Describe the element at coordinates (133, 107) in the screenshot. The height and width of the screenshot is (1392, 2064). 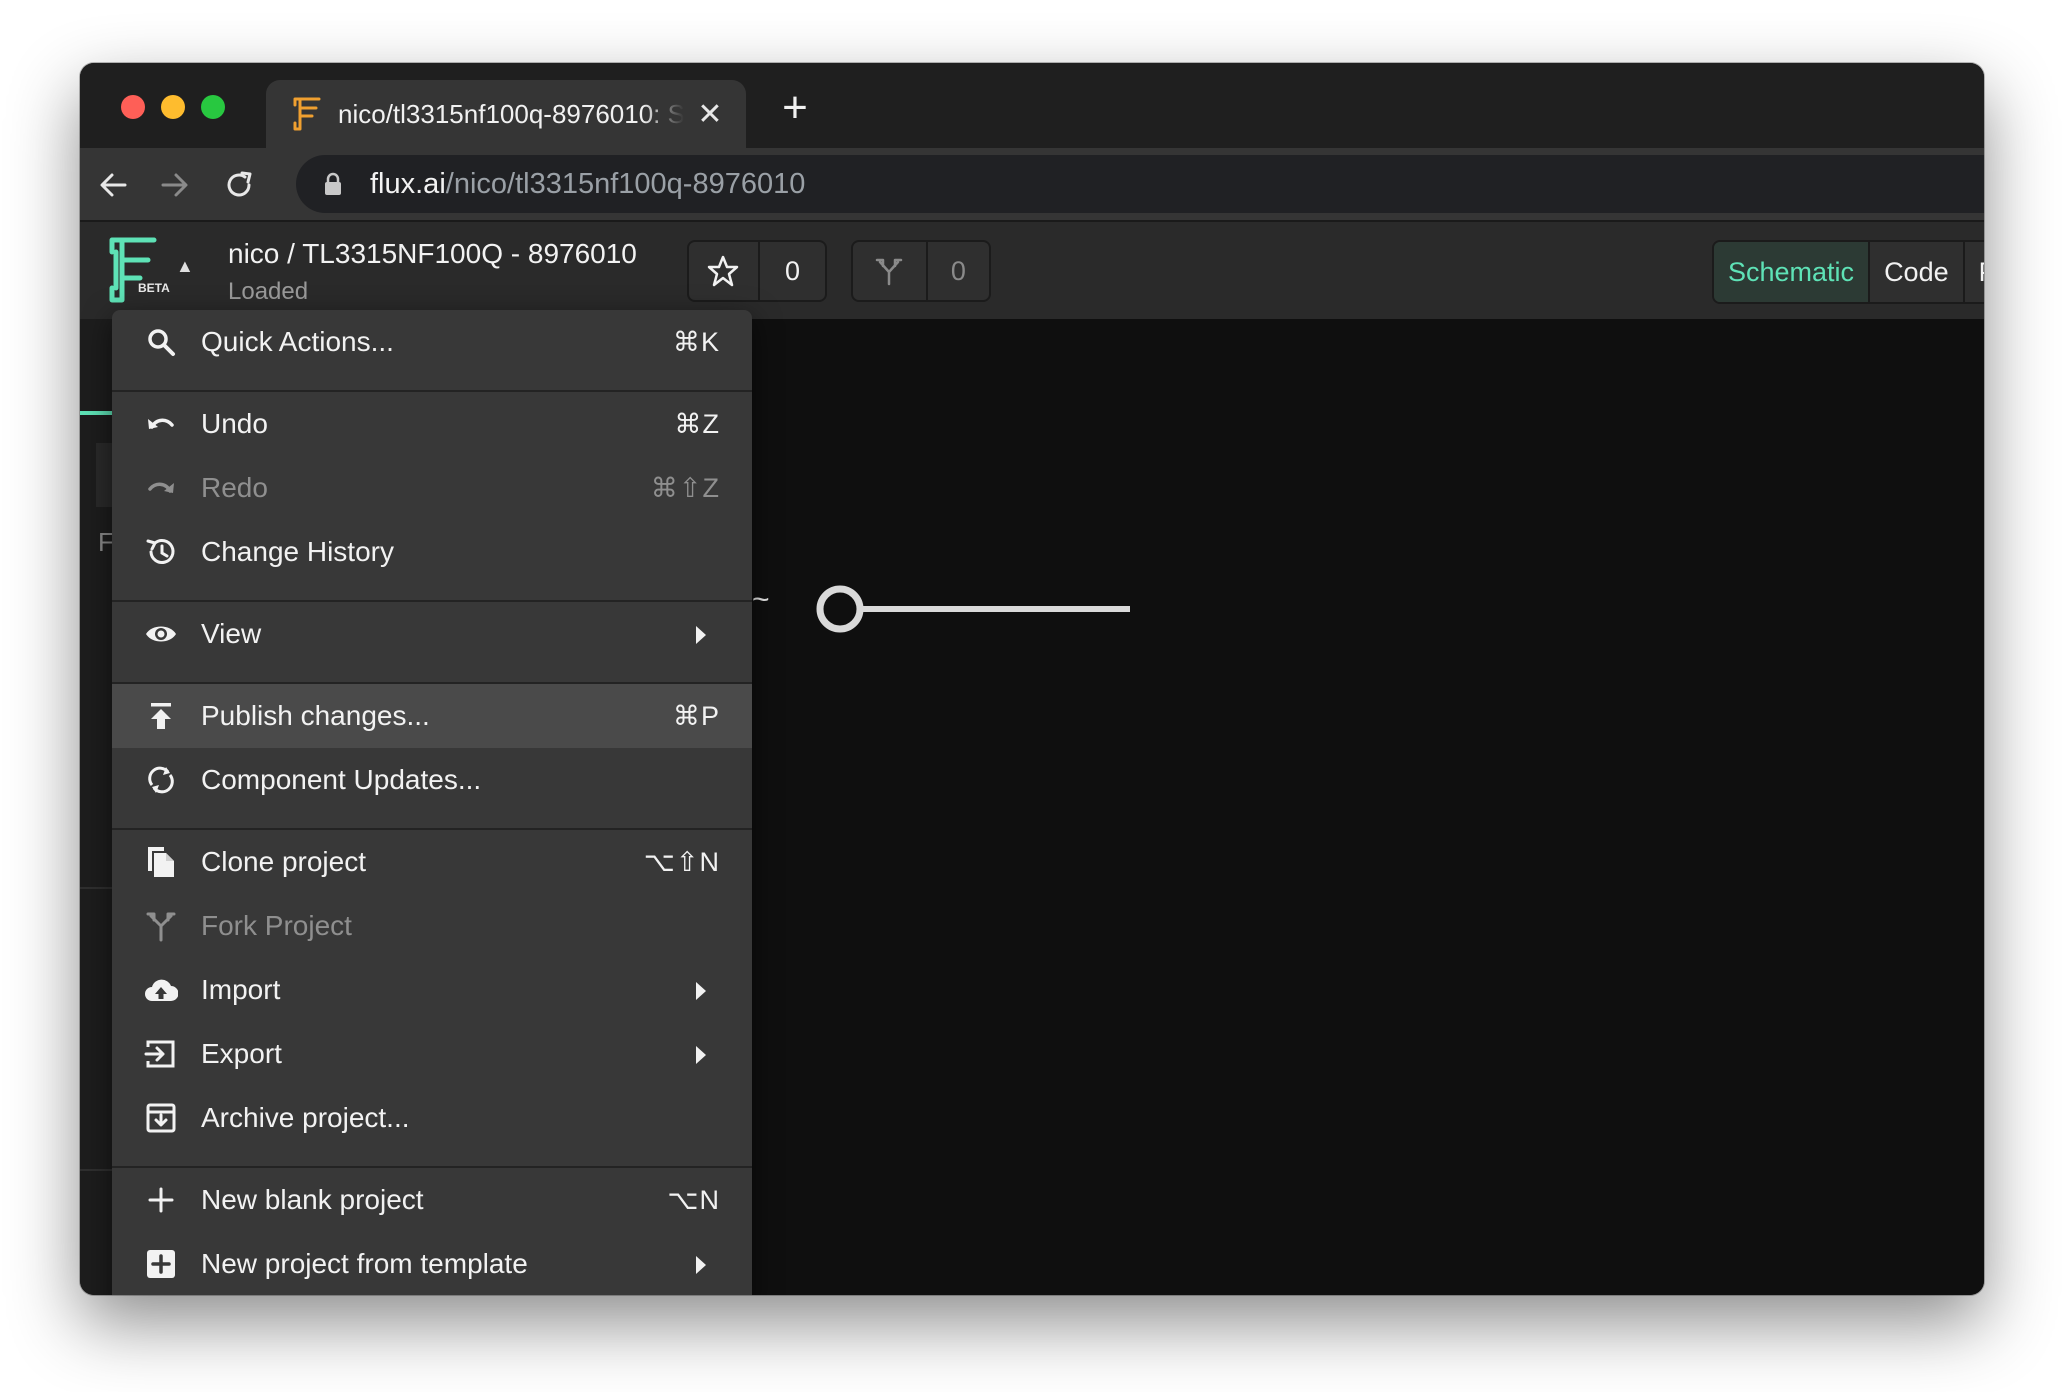
I see `close-window-button` at that location.